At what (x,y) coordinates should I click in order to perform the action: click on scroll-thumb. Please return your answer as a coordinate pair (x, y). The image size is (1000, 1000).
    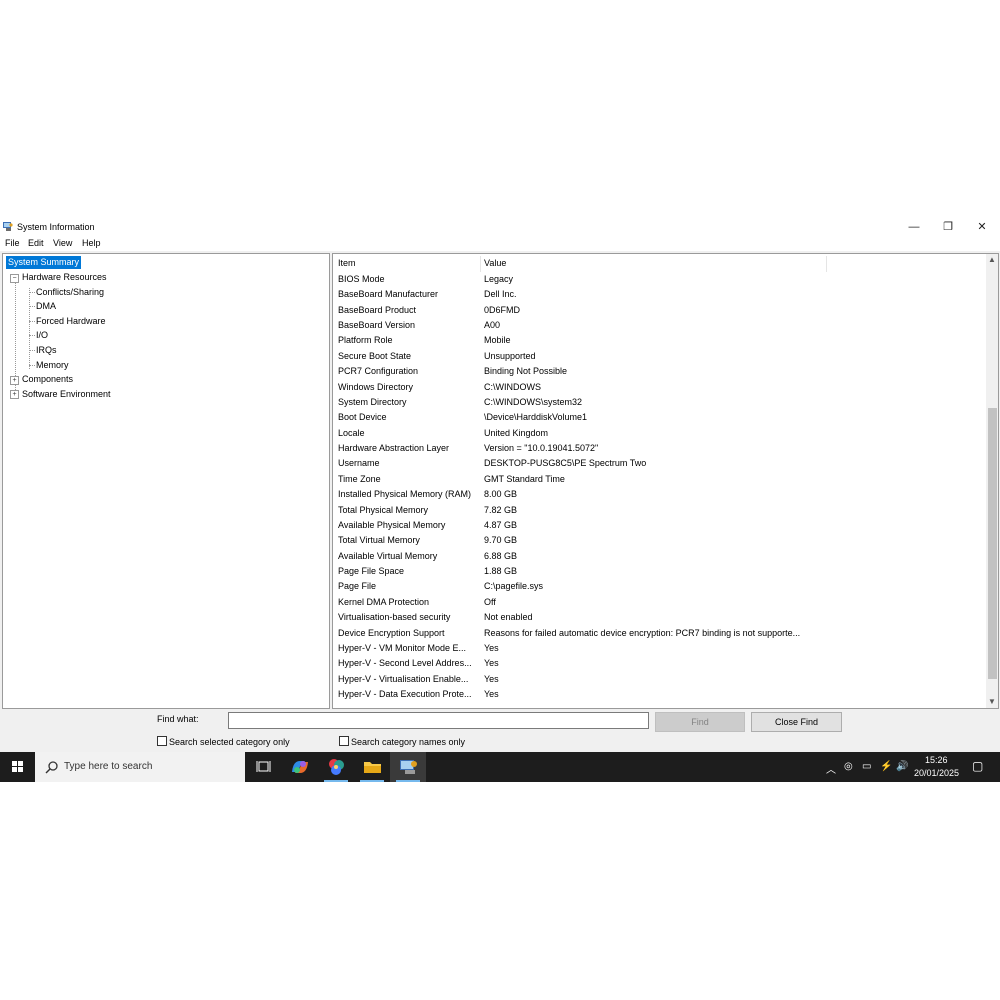
    Looking at the image, I should click on (992, 543).